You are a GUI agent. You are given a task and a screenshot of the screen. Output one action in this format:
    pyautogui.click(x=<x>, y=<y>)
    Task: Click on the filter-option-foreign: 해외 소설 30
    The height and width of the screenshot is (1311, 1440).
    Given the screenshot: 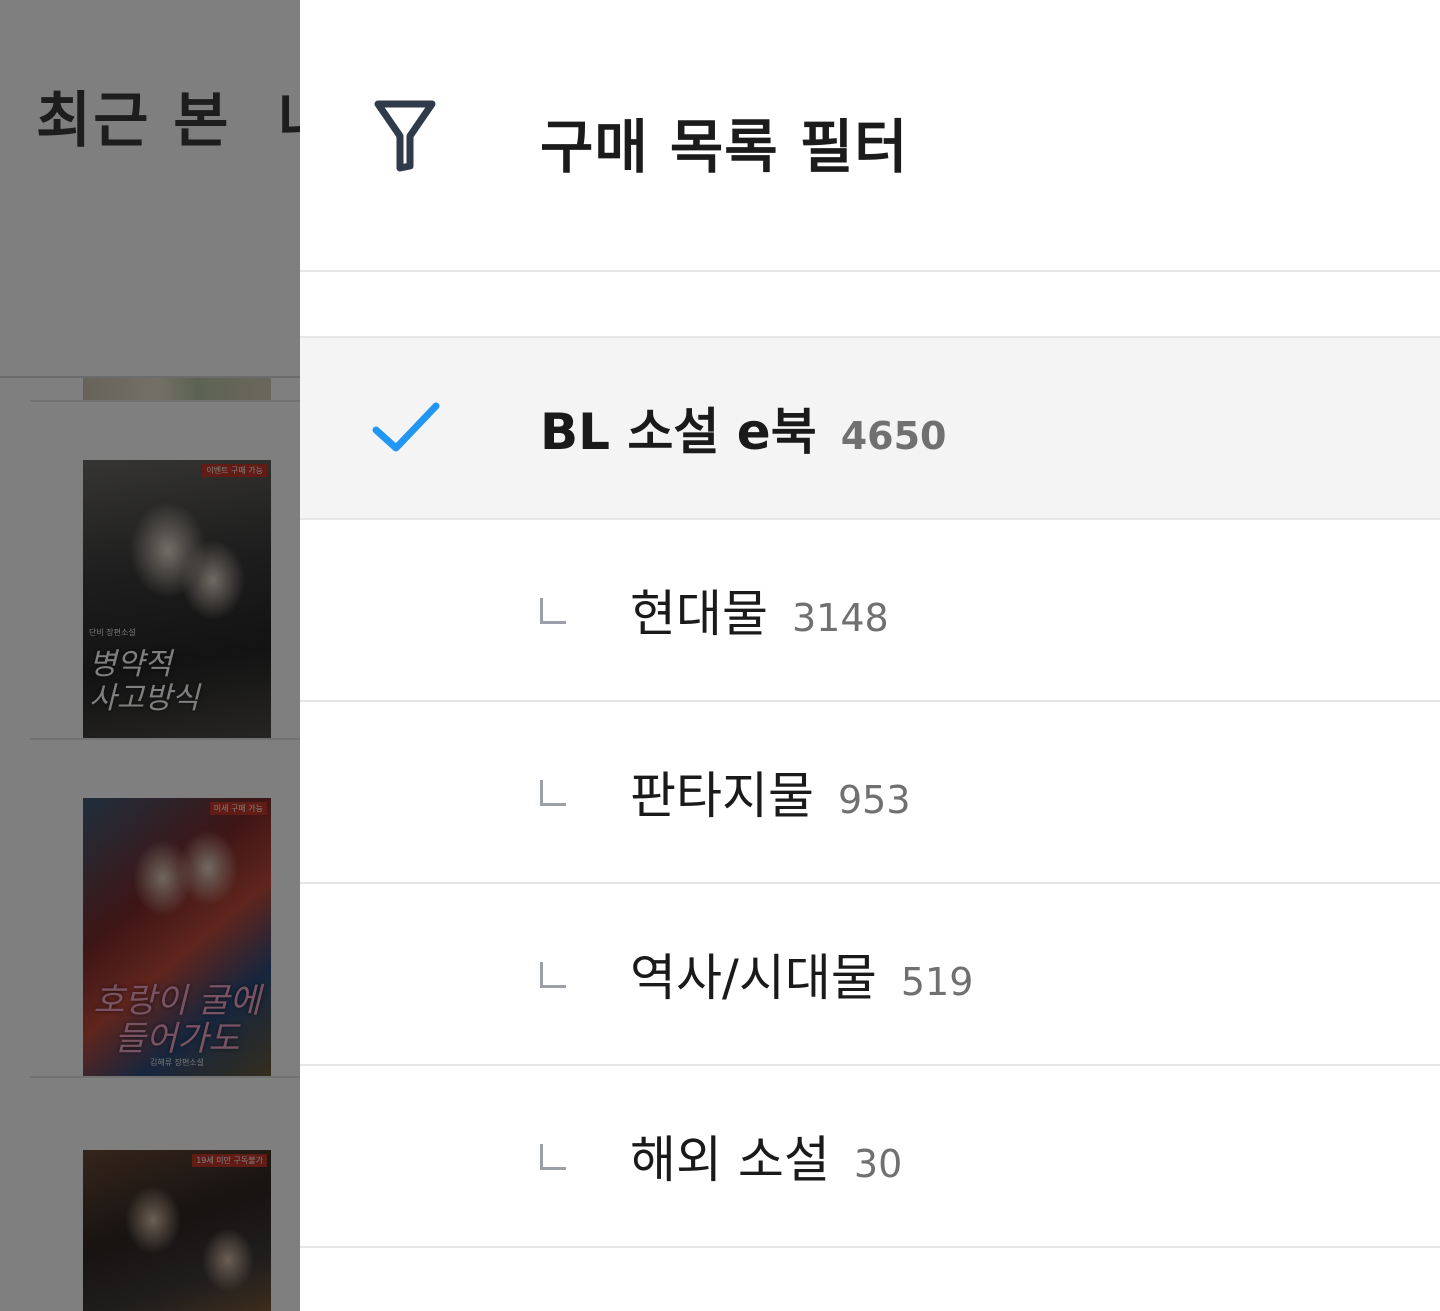 What is the action you would take?
    pyautogui.click(x=870, y=1156)
    